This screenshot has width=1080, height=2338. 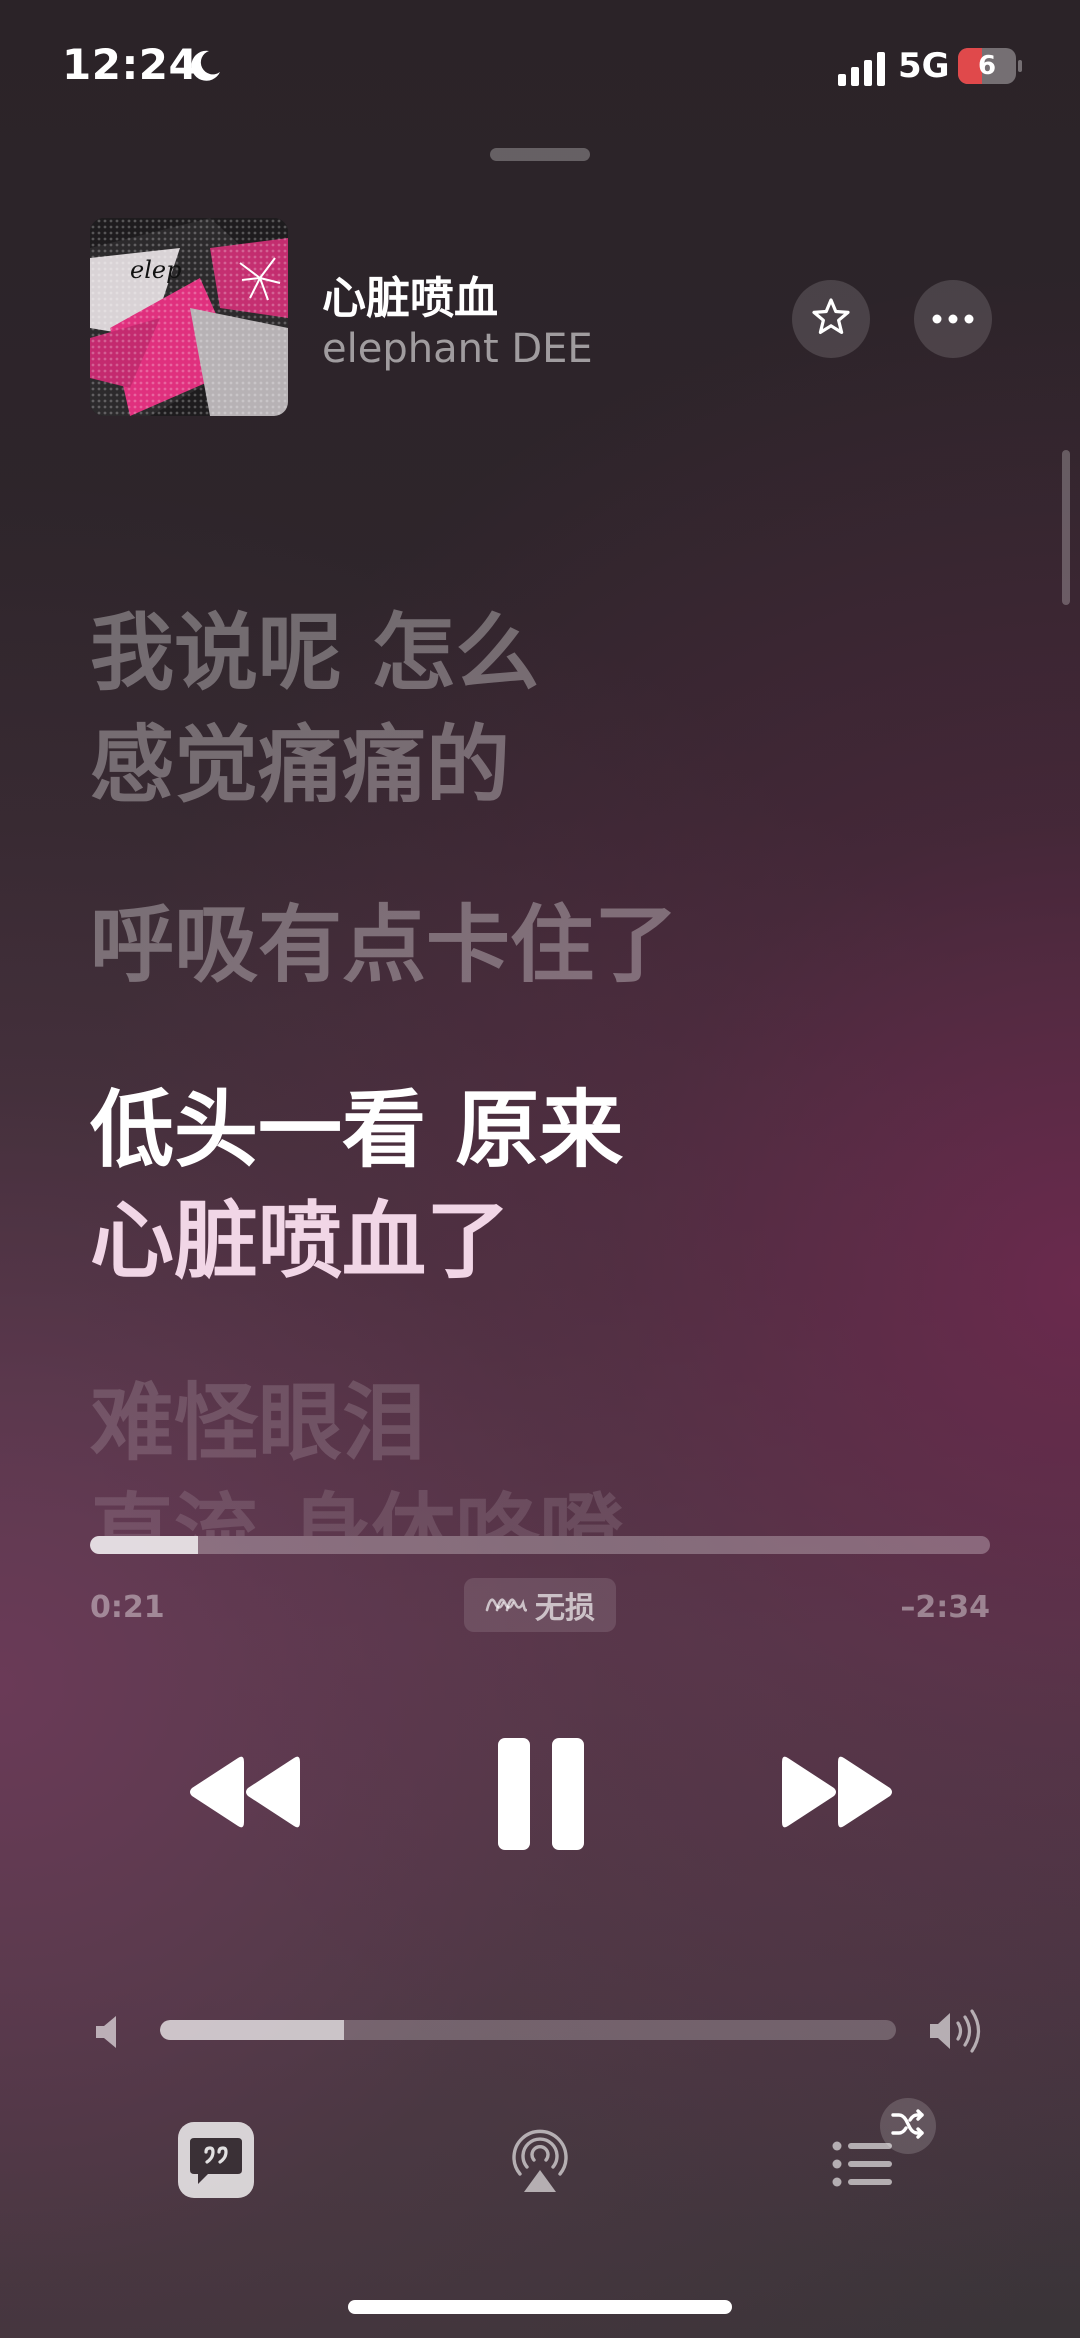 I want to click on lyric-line: 呼吸有点卡住了, so click(x=384, y=945).